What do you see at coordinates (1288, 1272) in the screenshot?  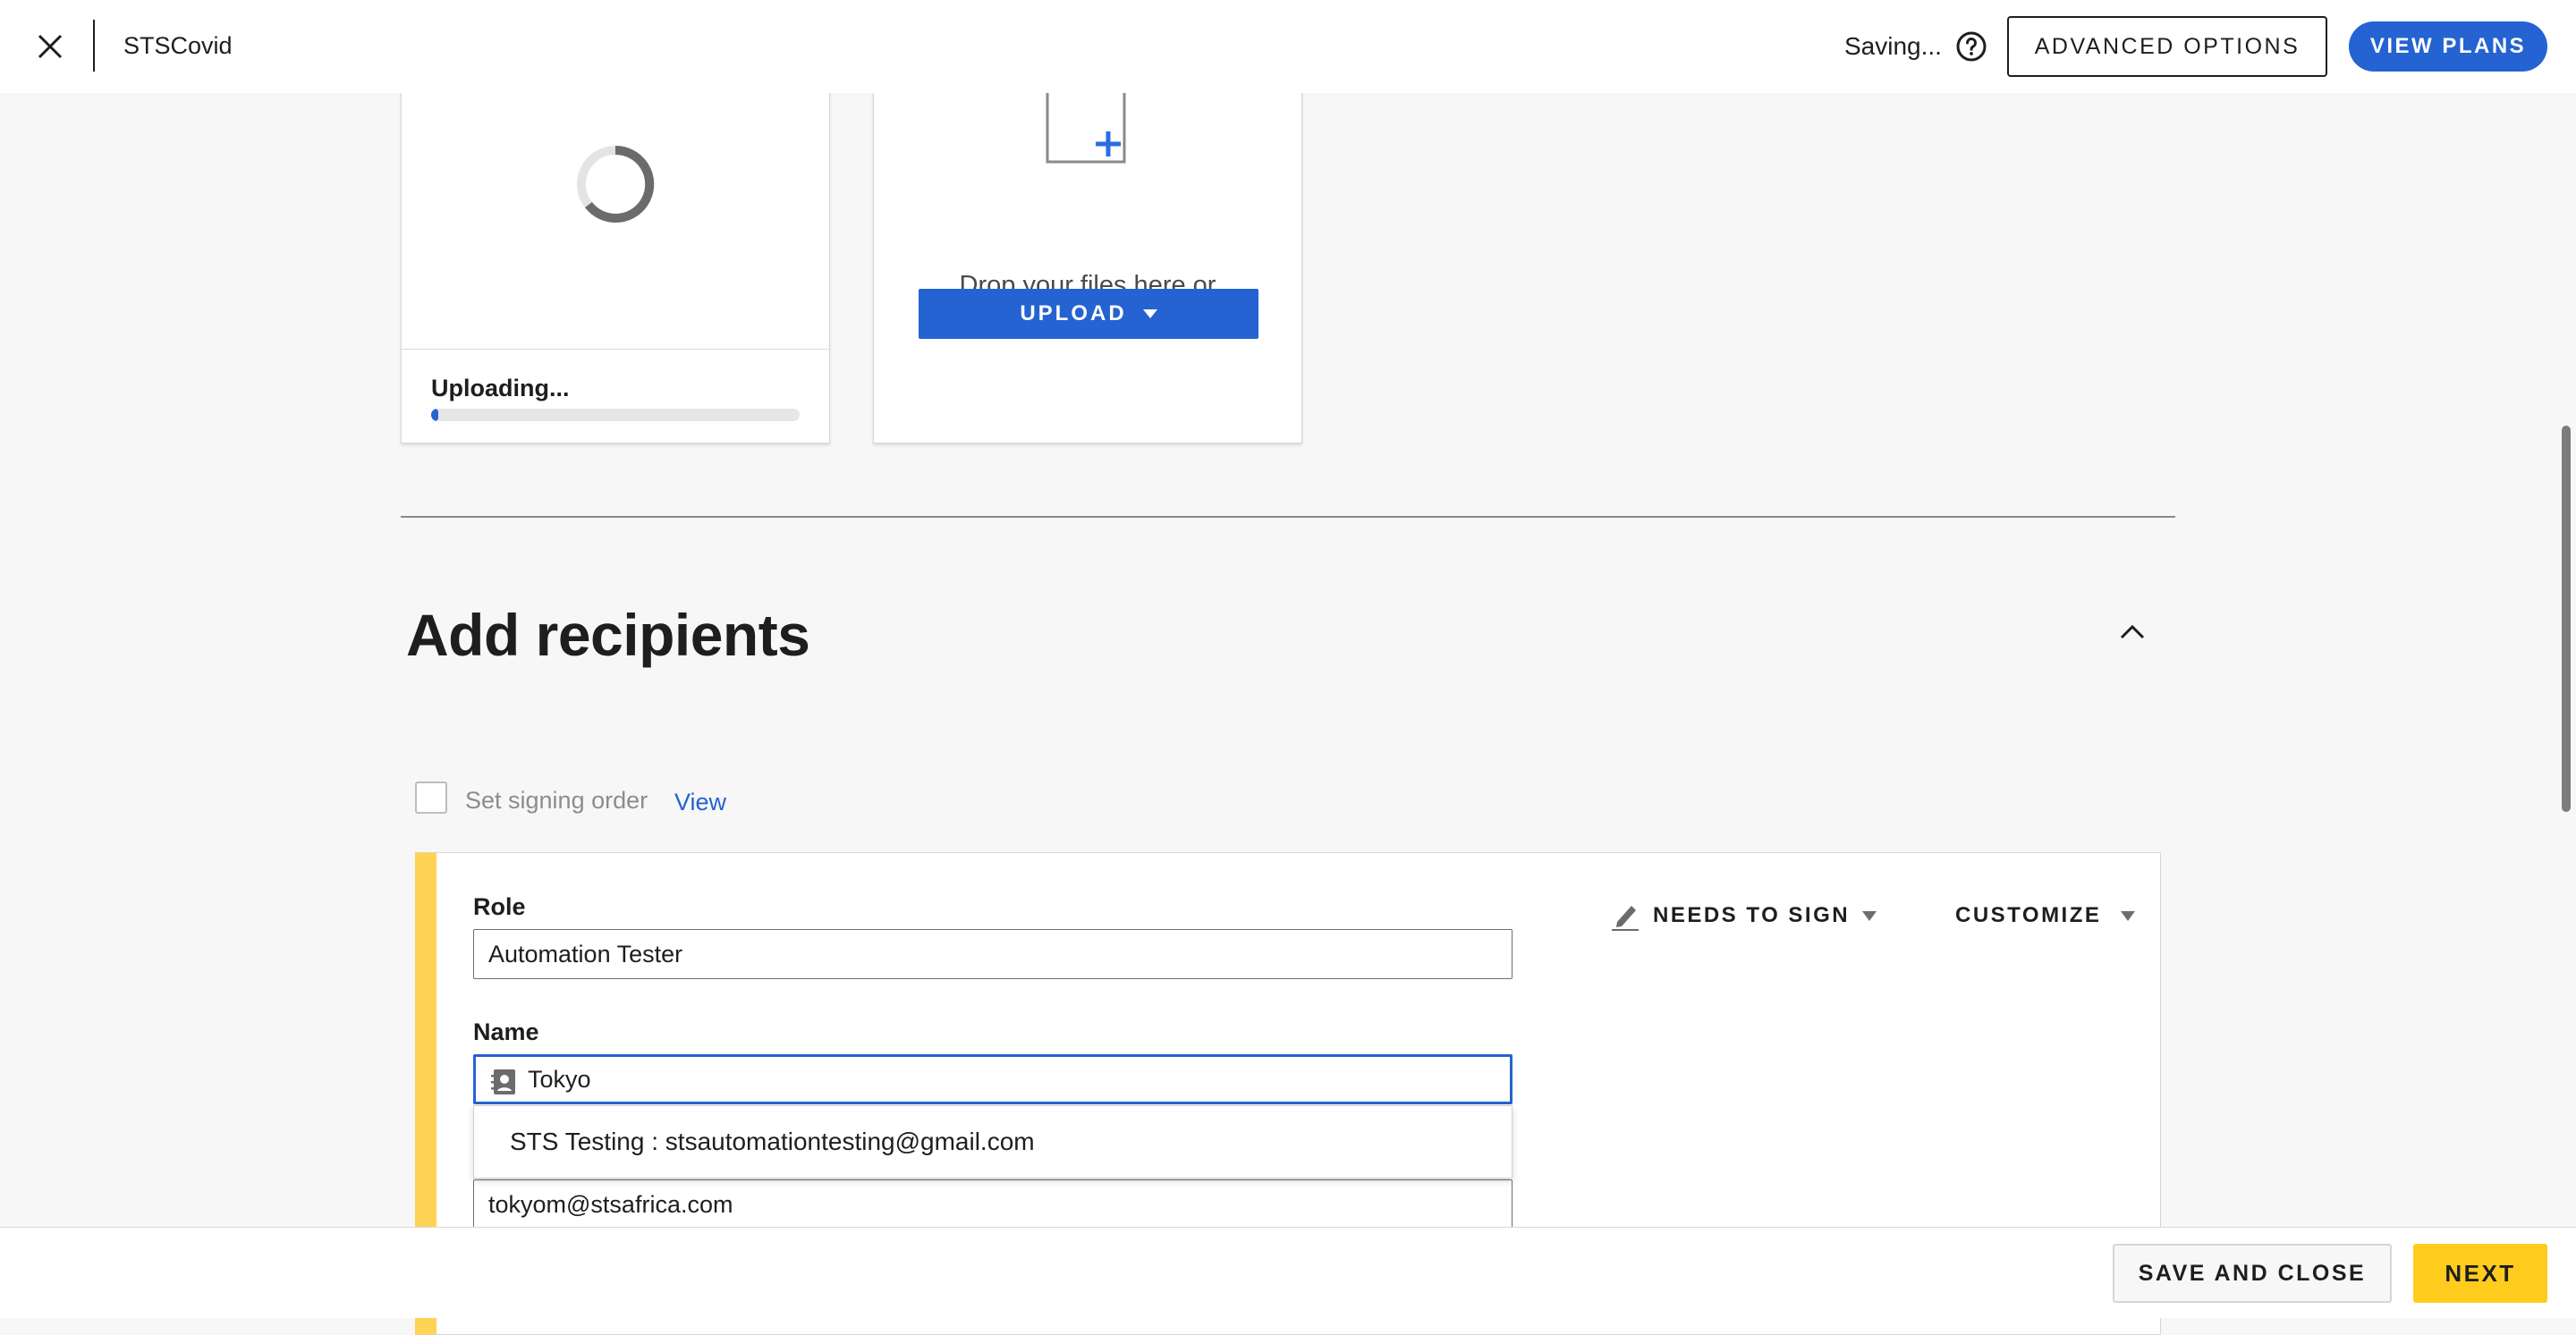 I see `footer-bar: SAVE AND CLOSE NEXT` at bounding box center [1288, 1272].